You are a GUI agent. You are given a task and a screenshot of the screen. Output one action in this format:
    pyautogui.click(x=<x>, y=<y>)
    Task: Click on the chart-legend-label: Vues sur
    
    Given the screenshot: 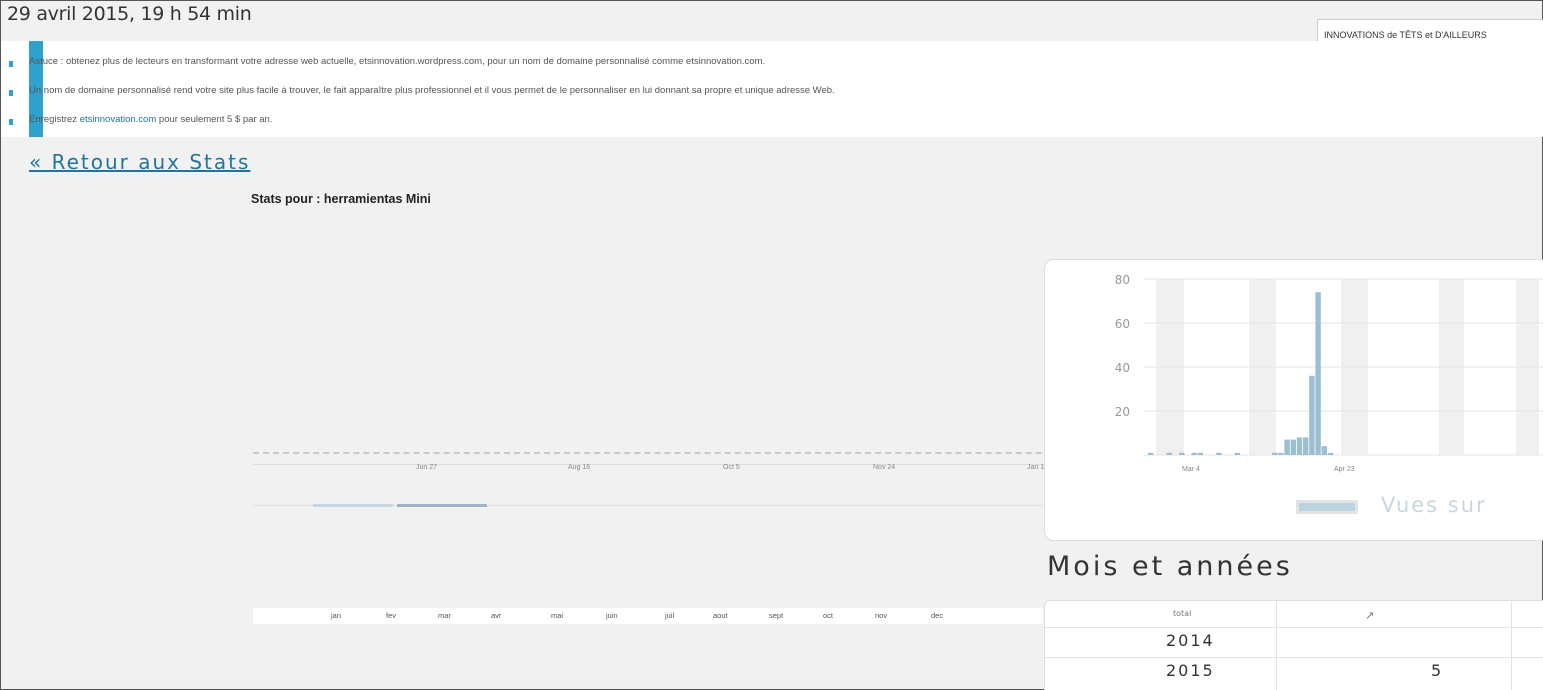 What is the action you would take?
    pyautogui.click(x=1434, y=505)
    